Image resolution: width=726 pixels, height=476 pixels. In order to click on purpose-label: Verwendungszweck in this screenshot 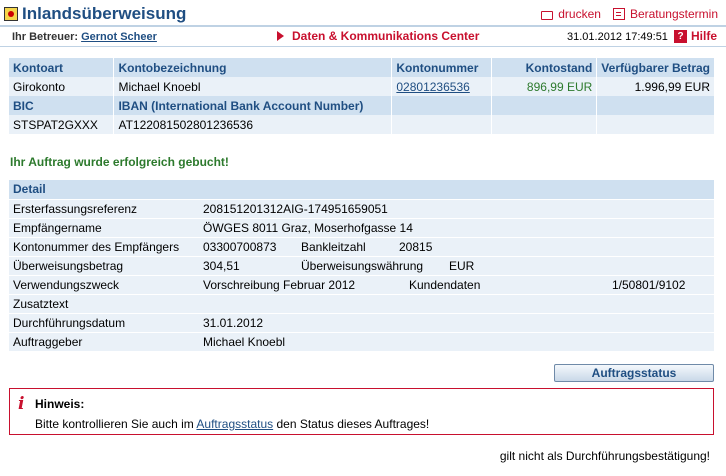, I will do `click(66, 285)`.